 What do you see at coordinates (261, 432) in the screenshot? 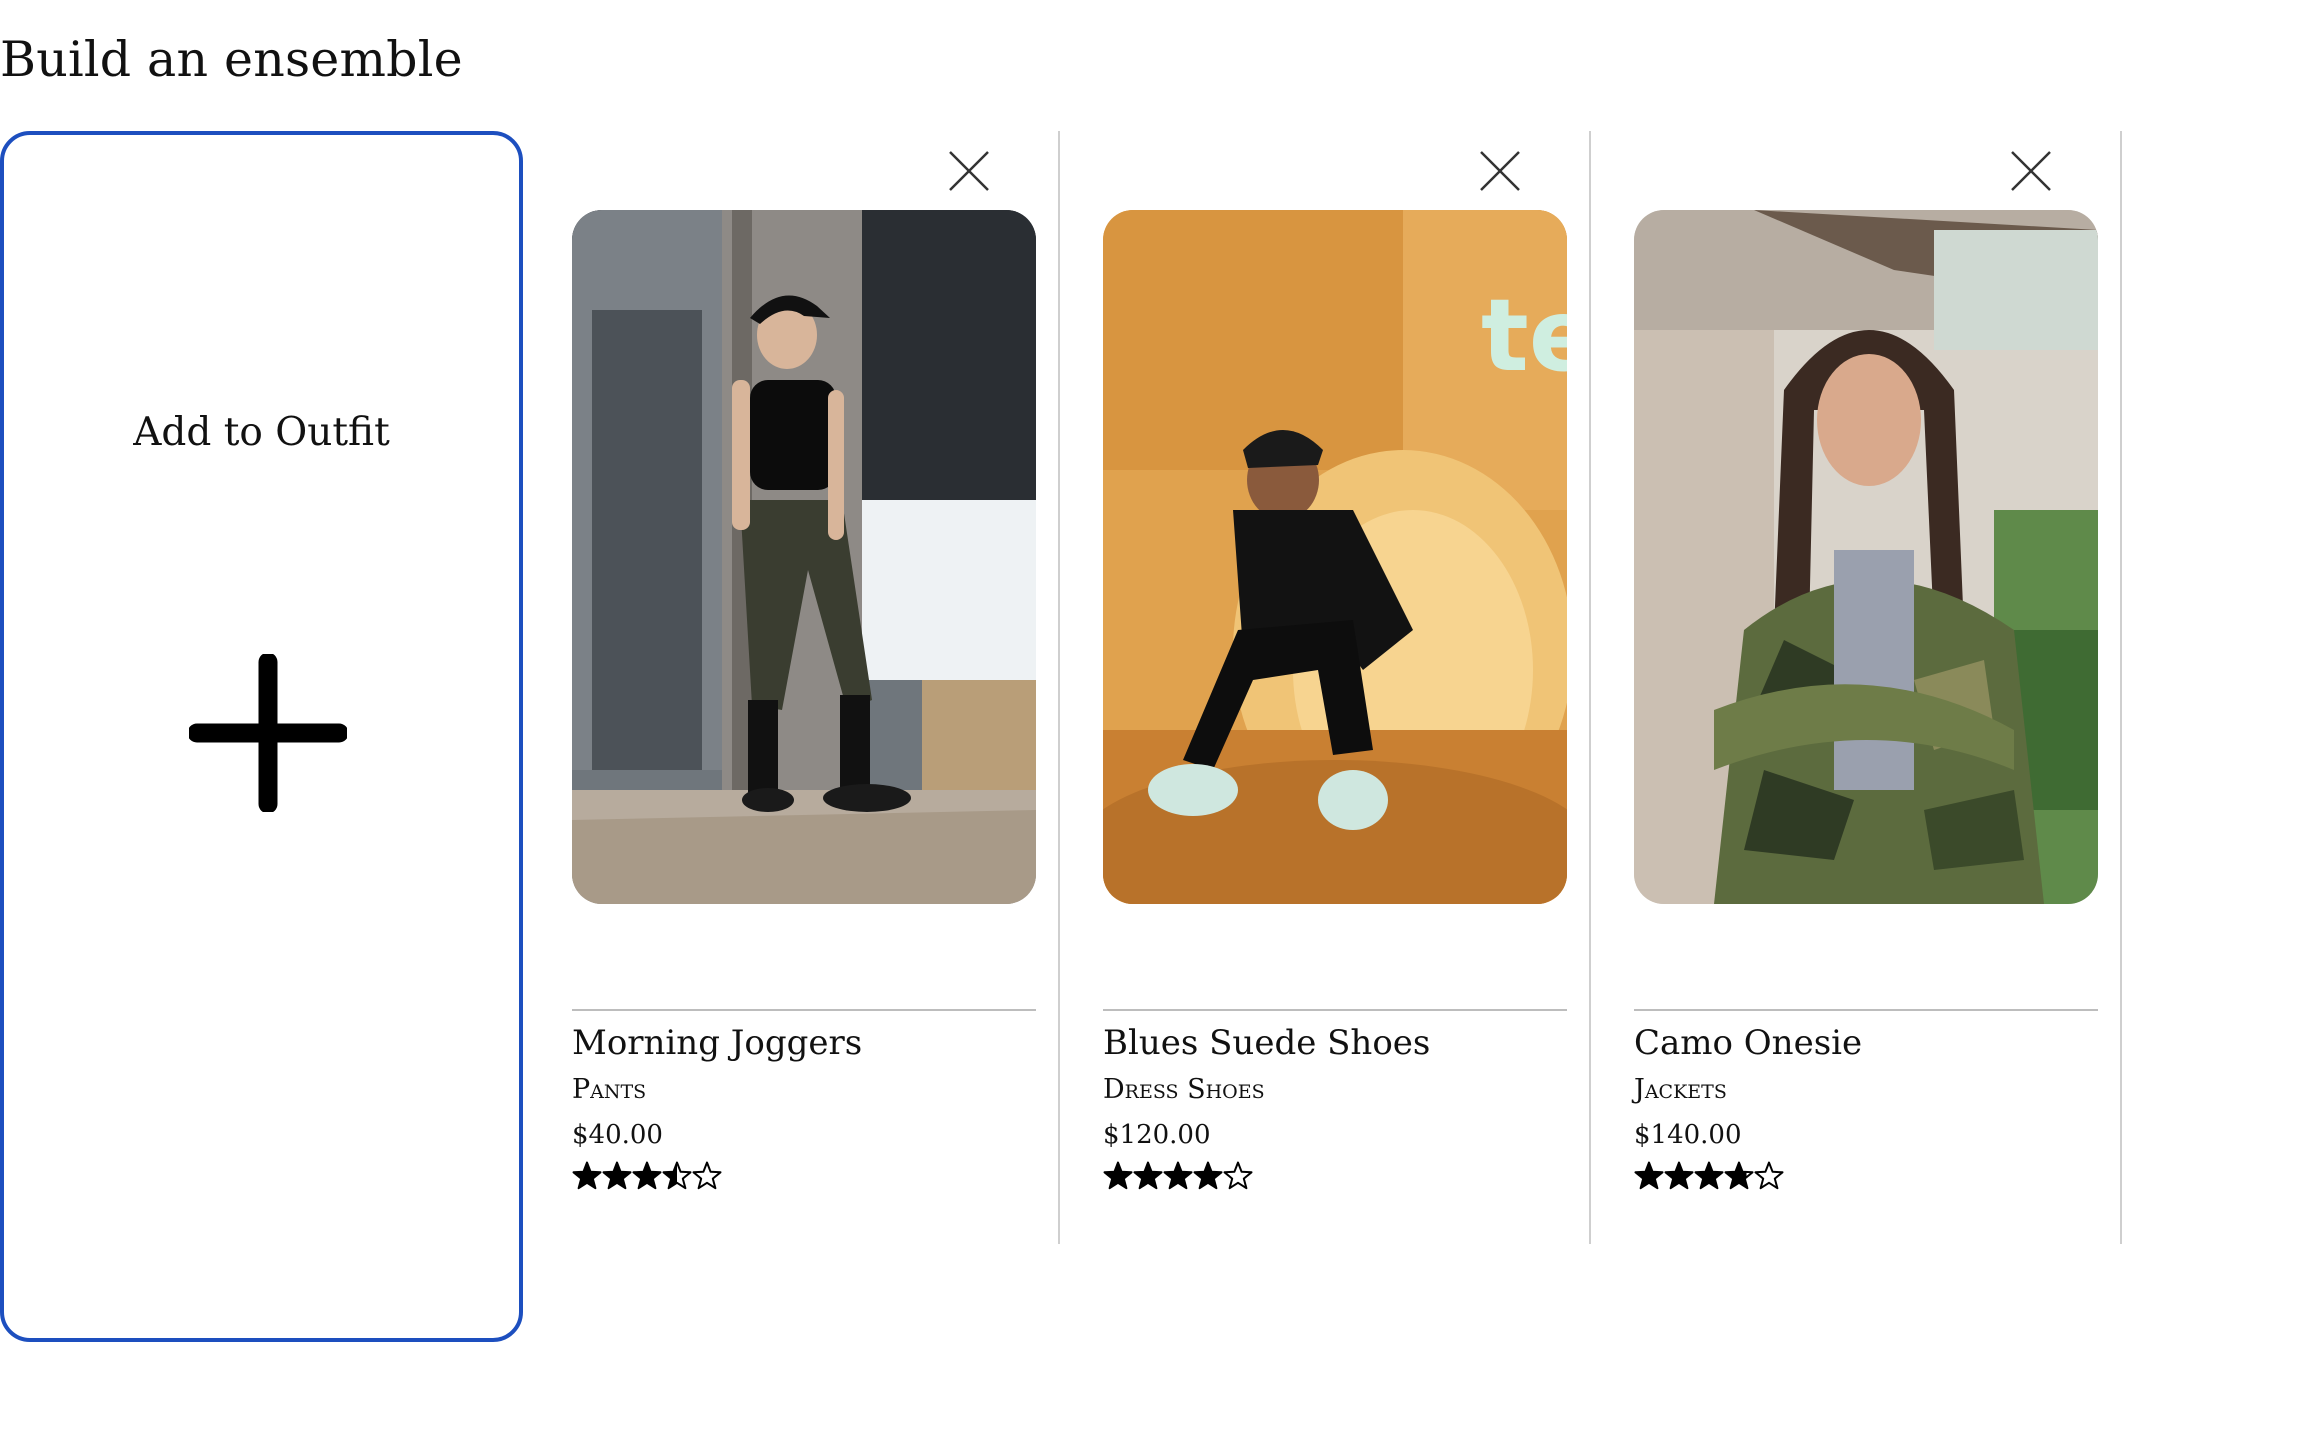
I see `add-to-outfit-label: Add to Outfit` at bounding box center [261, 432].